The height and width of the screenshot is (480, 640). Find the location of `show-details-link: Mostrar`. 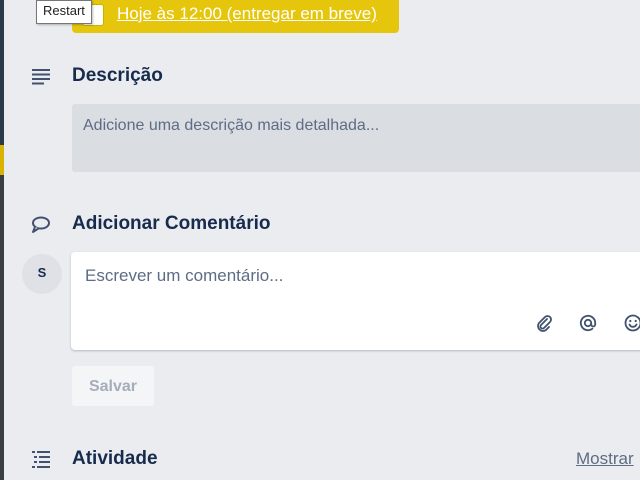

show-details-link: Mostrar is located at coordinates (605, 459).